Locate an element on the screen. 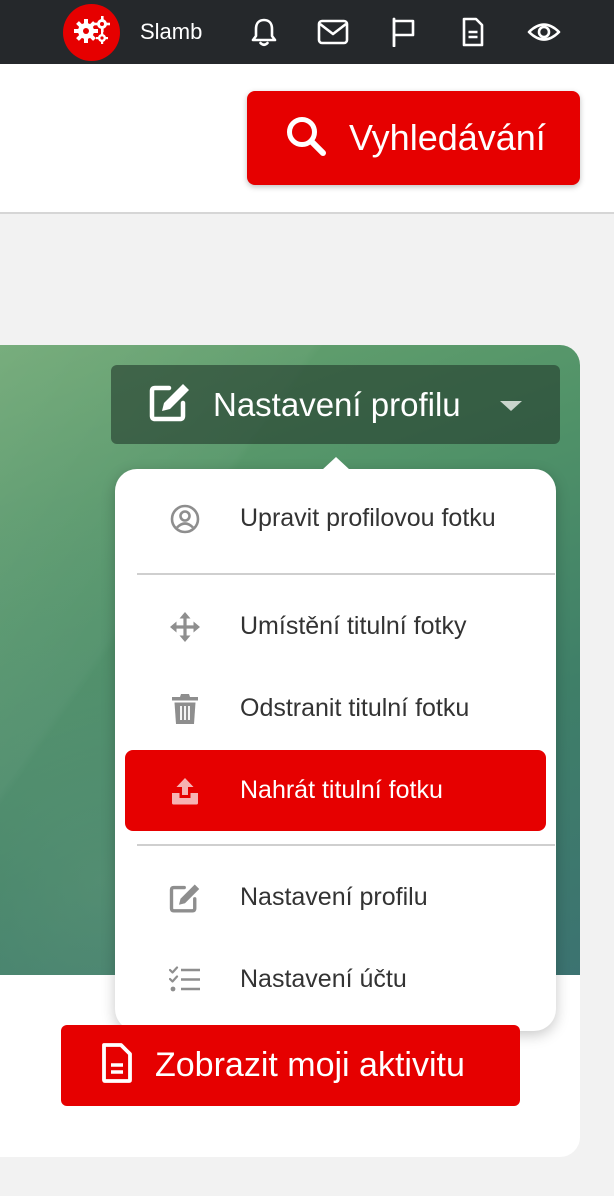 This screenshot has height=1196, width=614. menu-item-edit-profile-photo: Upravit profilovou fotku is located at coordinates (335, 518).